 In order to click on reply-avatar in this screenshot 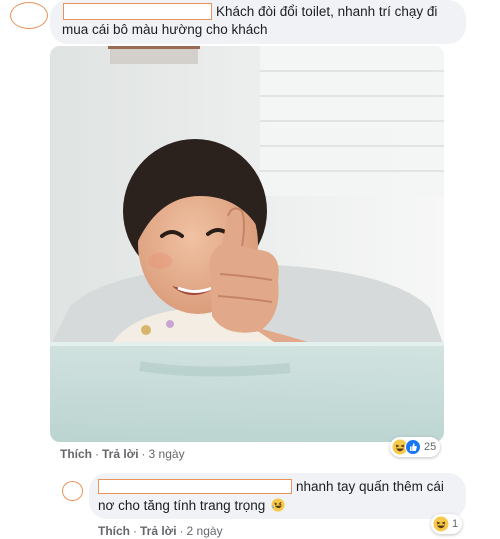, I will do `click(72, 491)`.